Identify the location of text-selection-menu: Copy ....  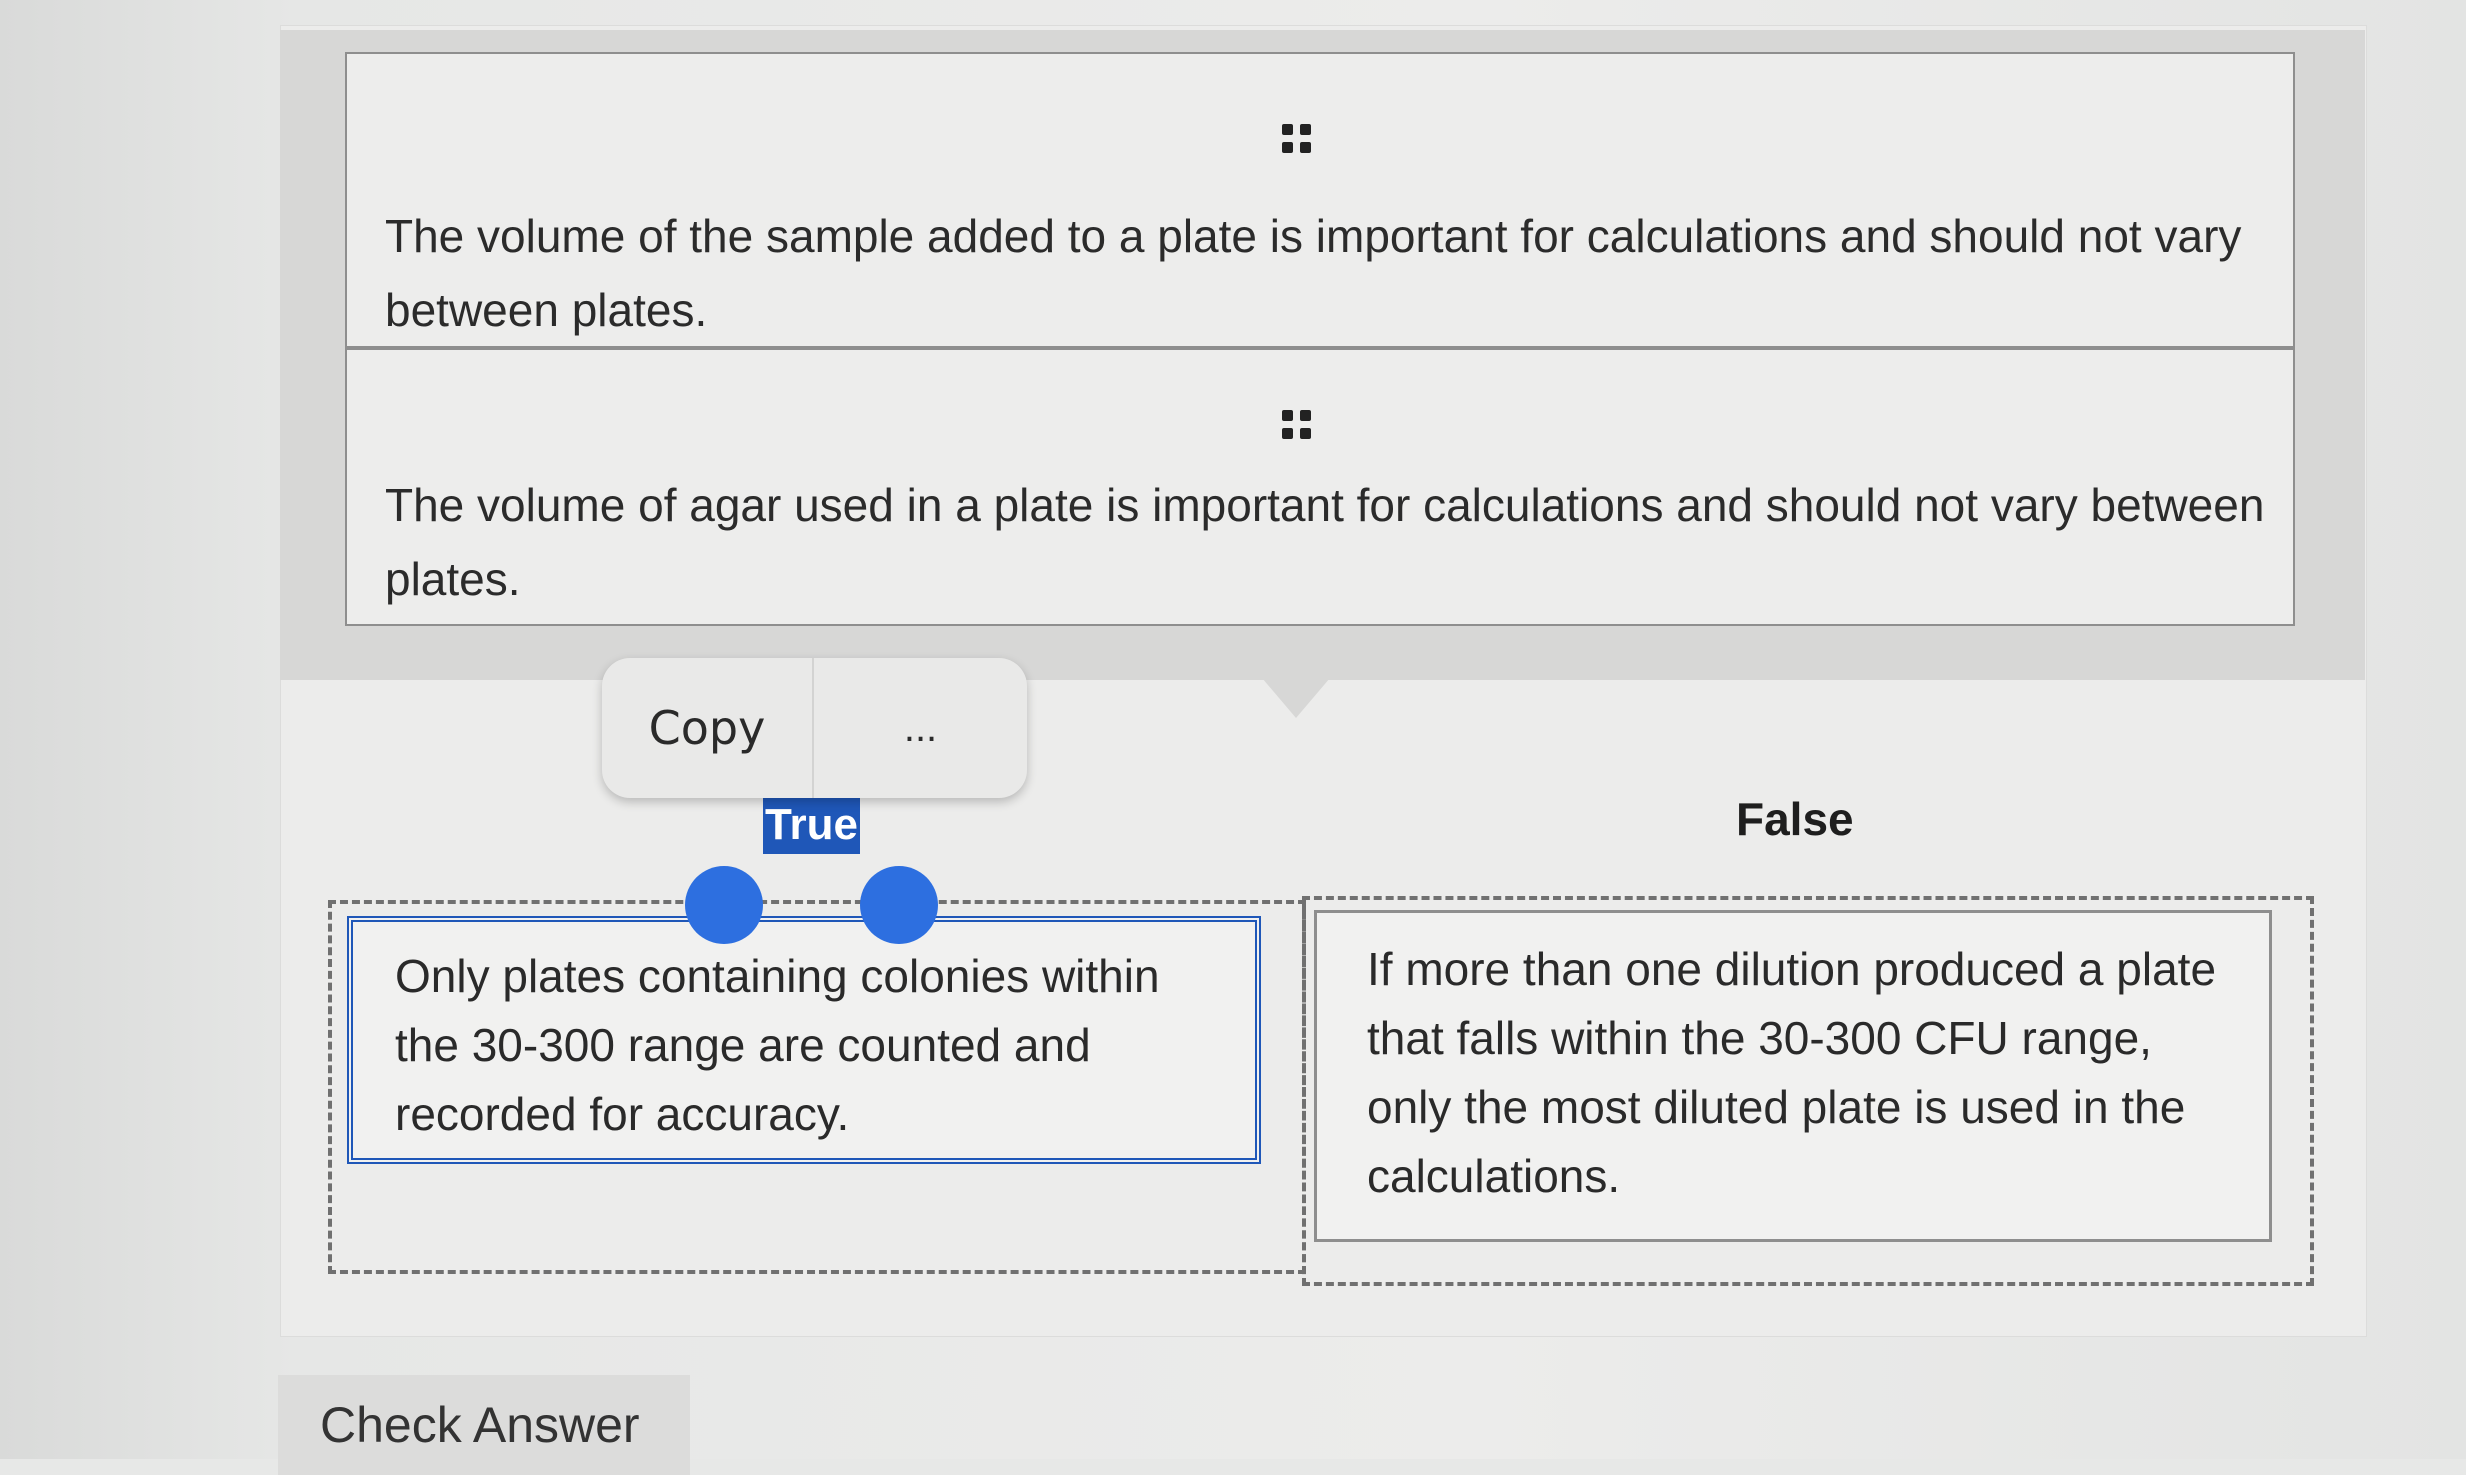
(814, 728).